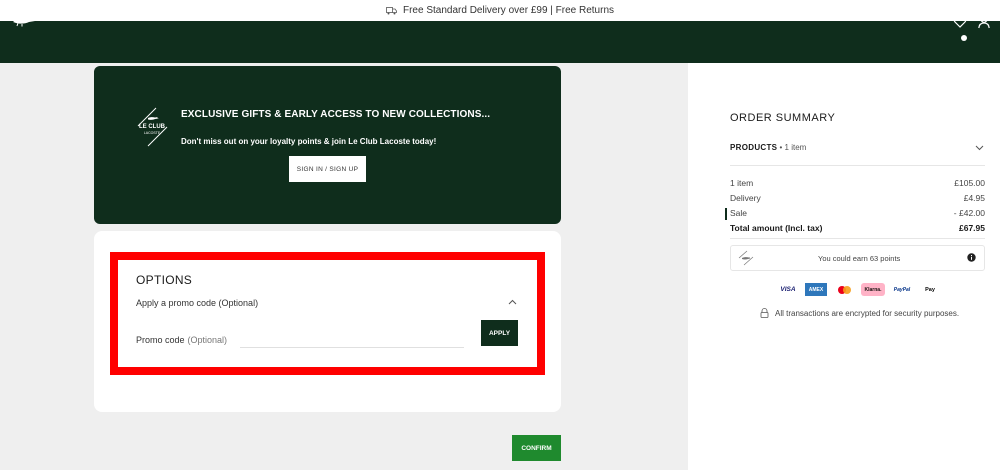 The height and width of the screenshot is (470, 1000). What do you see at coordinates (788, 289) in the screenshot?
I see `visa-icon: VISA` at bounding box center [788, 289].